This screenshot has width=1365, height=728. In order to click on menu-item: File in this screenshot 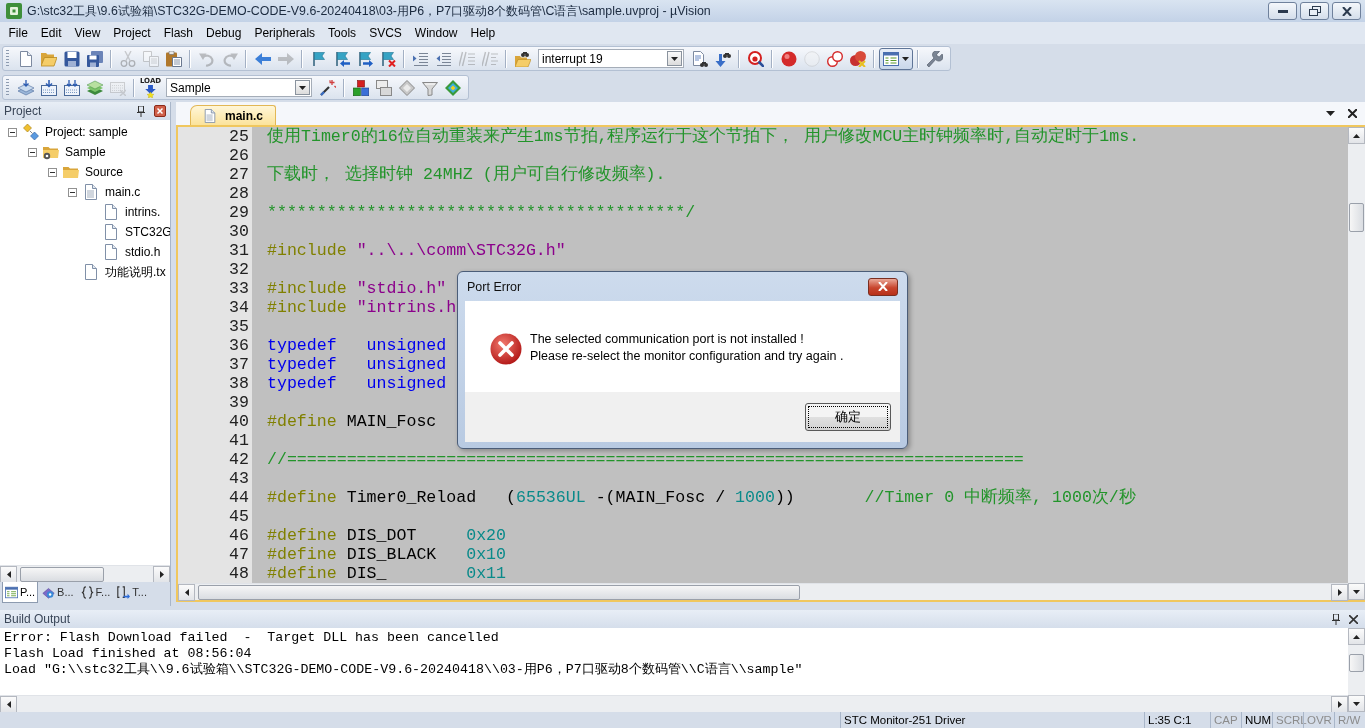, I will do `click(18, 33)`.